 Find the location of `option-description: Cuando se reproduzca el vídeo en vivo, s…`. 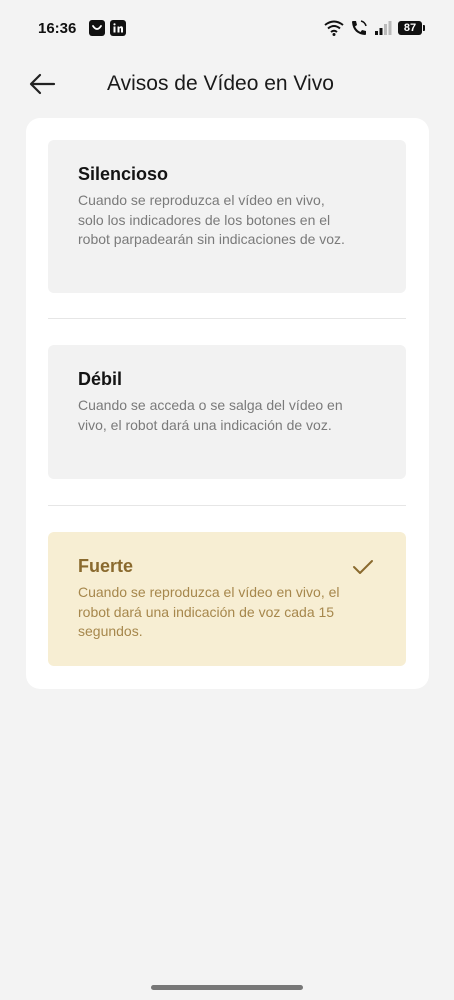

option-description: Cuando se reproduzca el vídeo en vivo, s… is located at coordinates (211, 219).